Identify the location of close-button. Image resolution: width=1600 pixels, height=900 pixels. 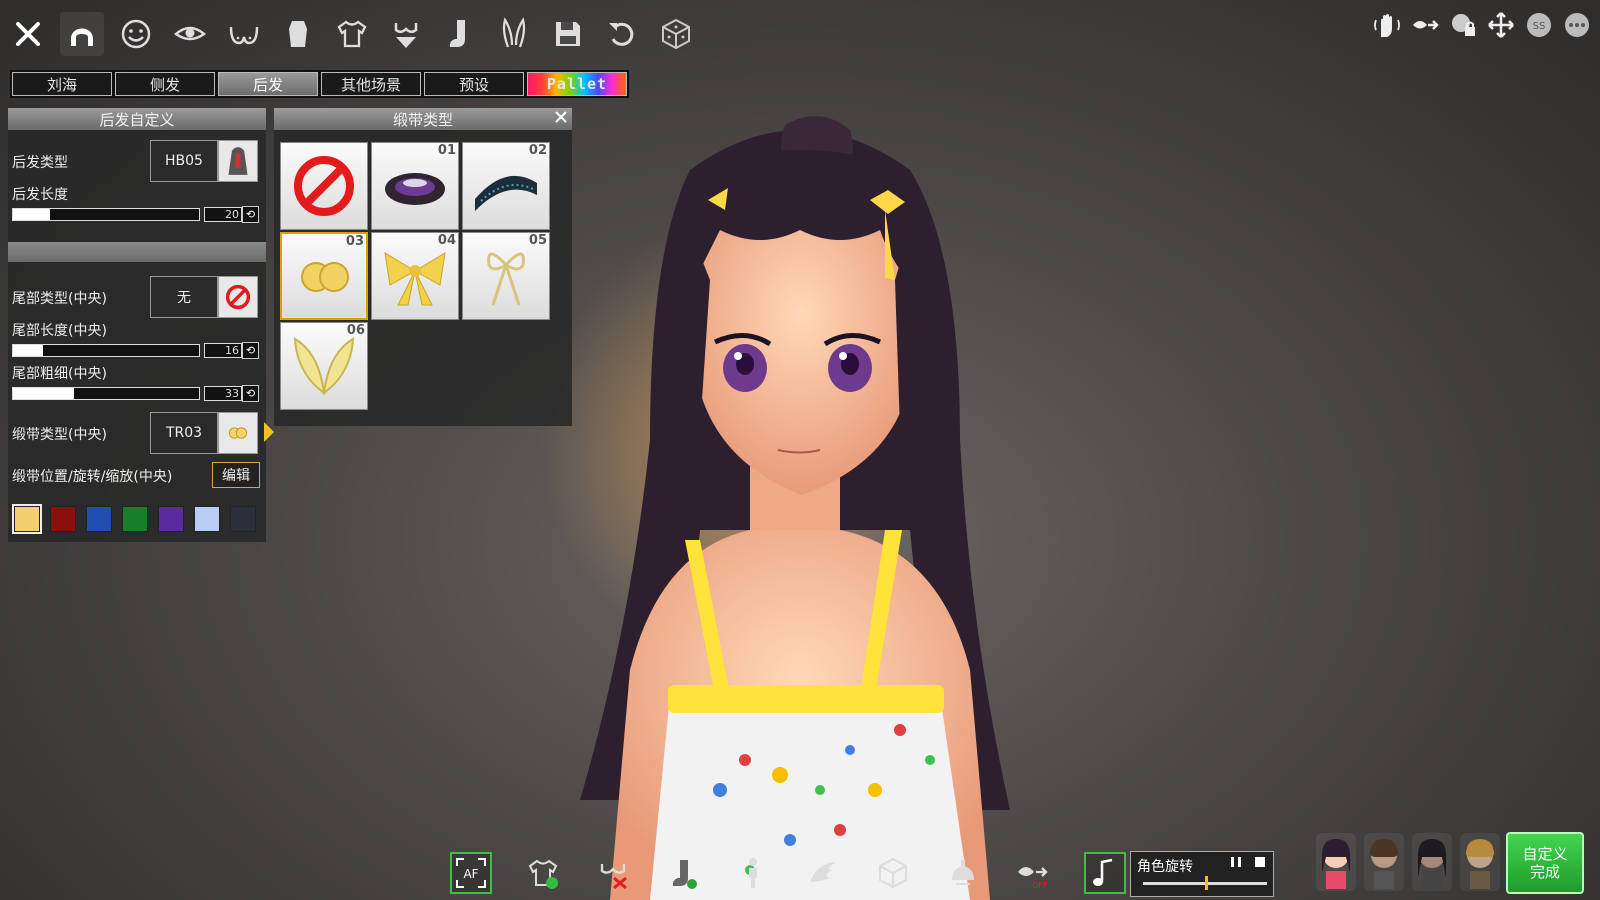
(28, 34).